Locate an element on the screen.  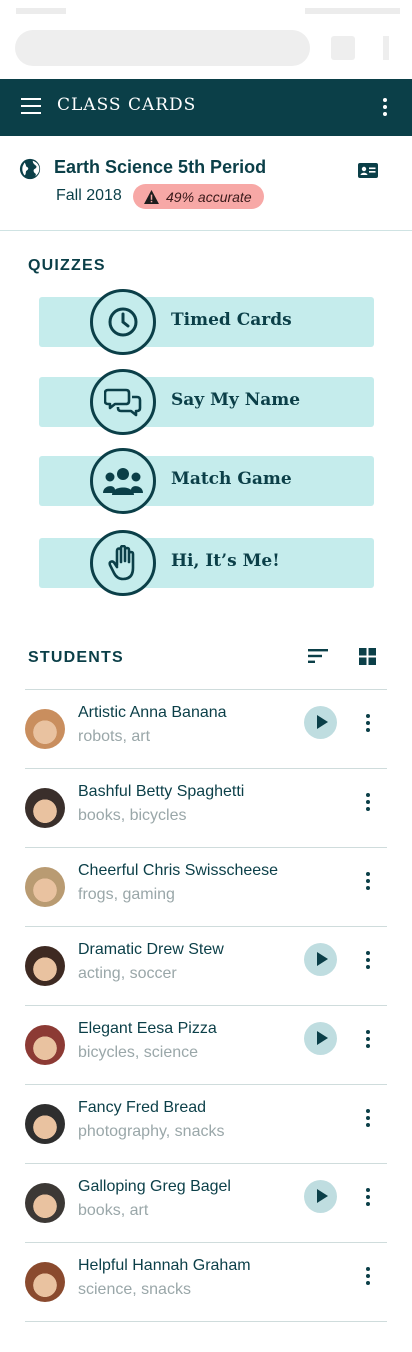
student-row: Elegant Eesa Pizza bicycles, science is located at coordinates (206, 1045).